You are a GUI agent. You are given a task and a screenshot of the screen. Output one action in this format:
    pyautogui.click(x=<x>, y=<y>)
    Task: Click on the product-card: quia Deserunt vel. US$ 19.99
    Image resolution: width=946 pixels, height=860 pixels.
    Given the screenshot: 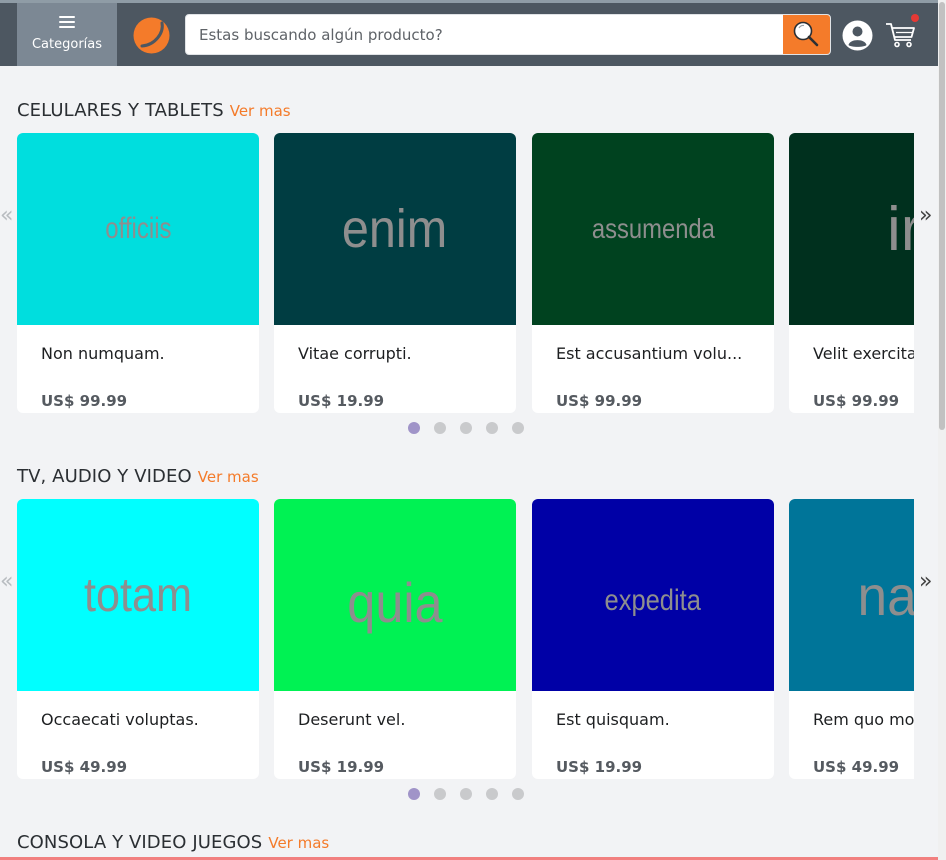 What is the action you would take?
    pyautogui.click(x=395, y=639)
    